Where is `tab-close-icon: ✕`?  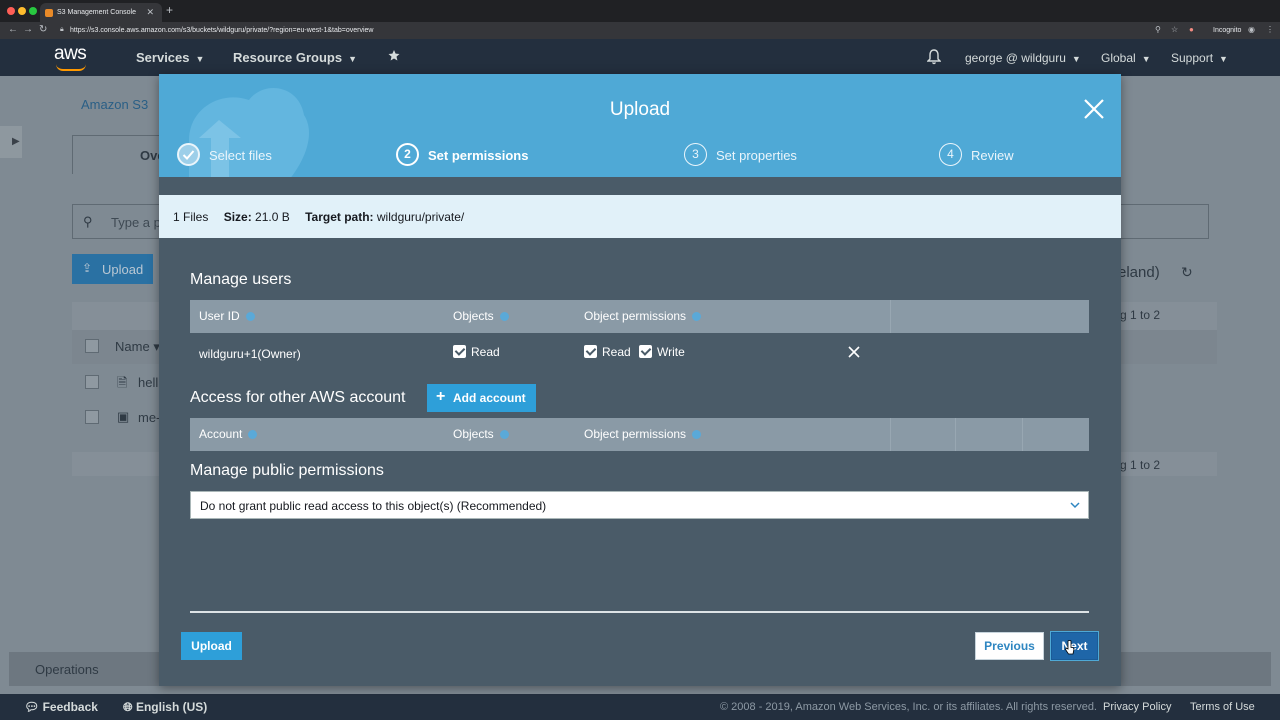 tab-close-icon: ✕ is located at coordinates (150, 12).